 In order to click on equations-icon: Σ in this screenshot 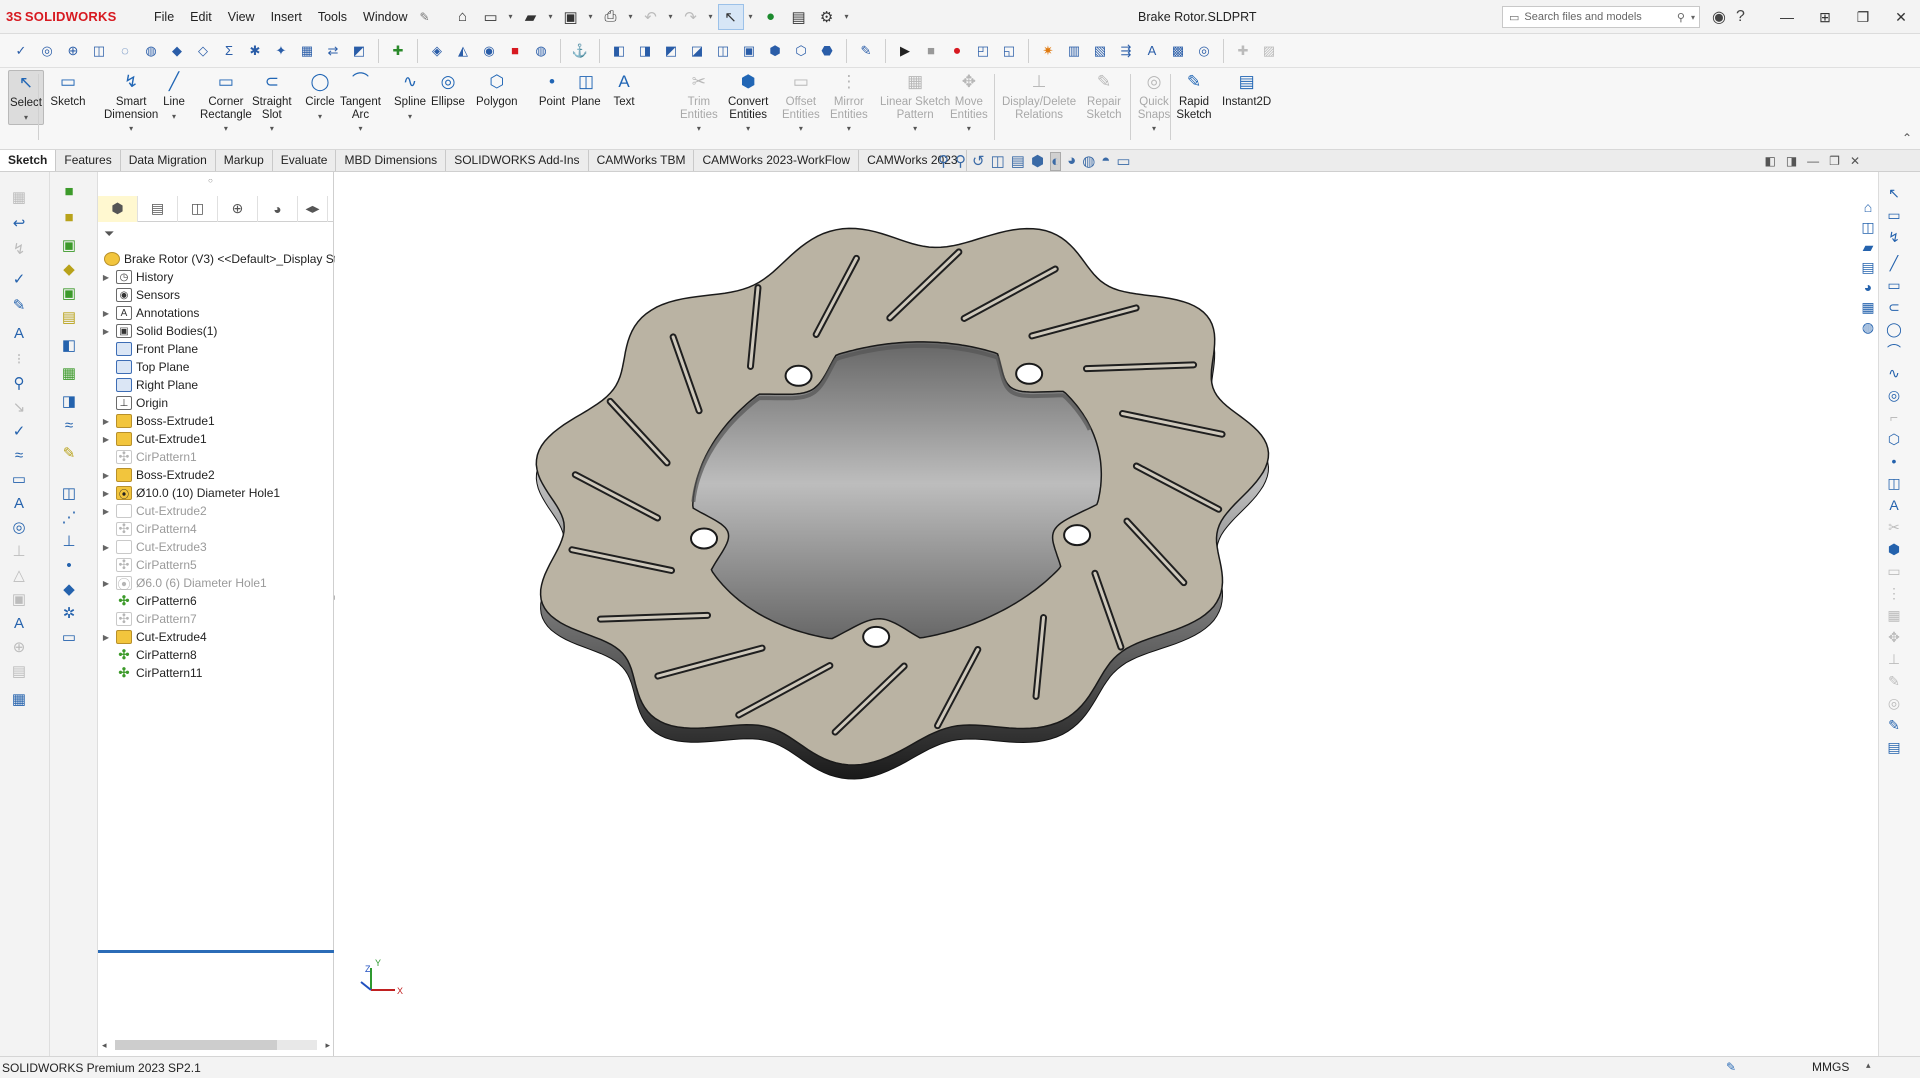, I will do `click(229, 51)`.